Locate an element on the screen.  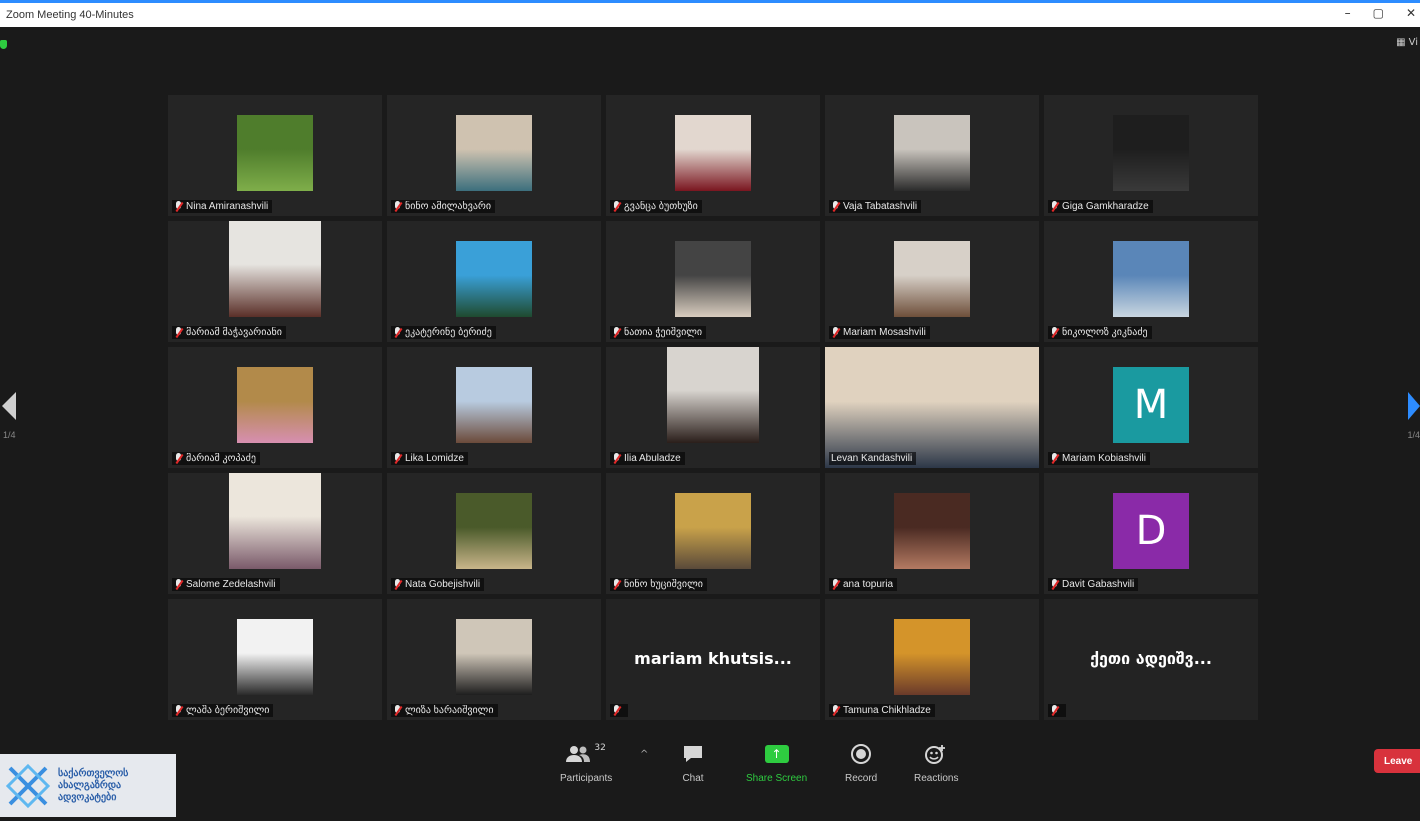
participant-tile: Nina Amiranashvili is located at coordinates (275, 155).